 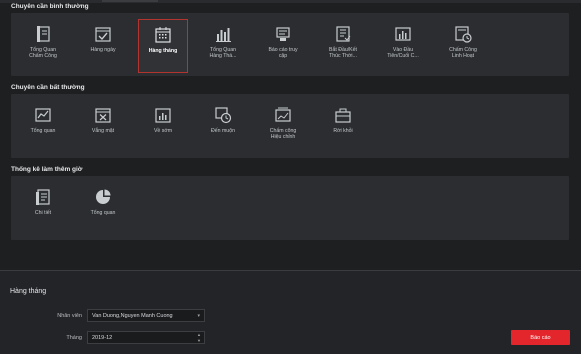 What do you see at coordinates (146, 337) in the screenshot?
I see `month-picker: 2019-12 ▲ ▼` at bounding box center [146, 337].